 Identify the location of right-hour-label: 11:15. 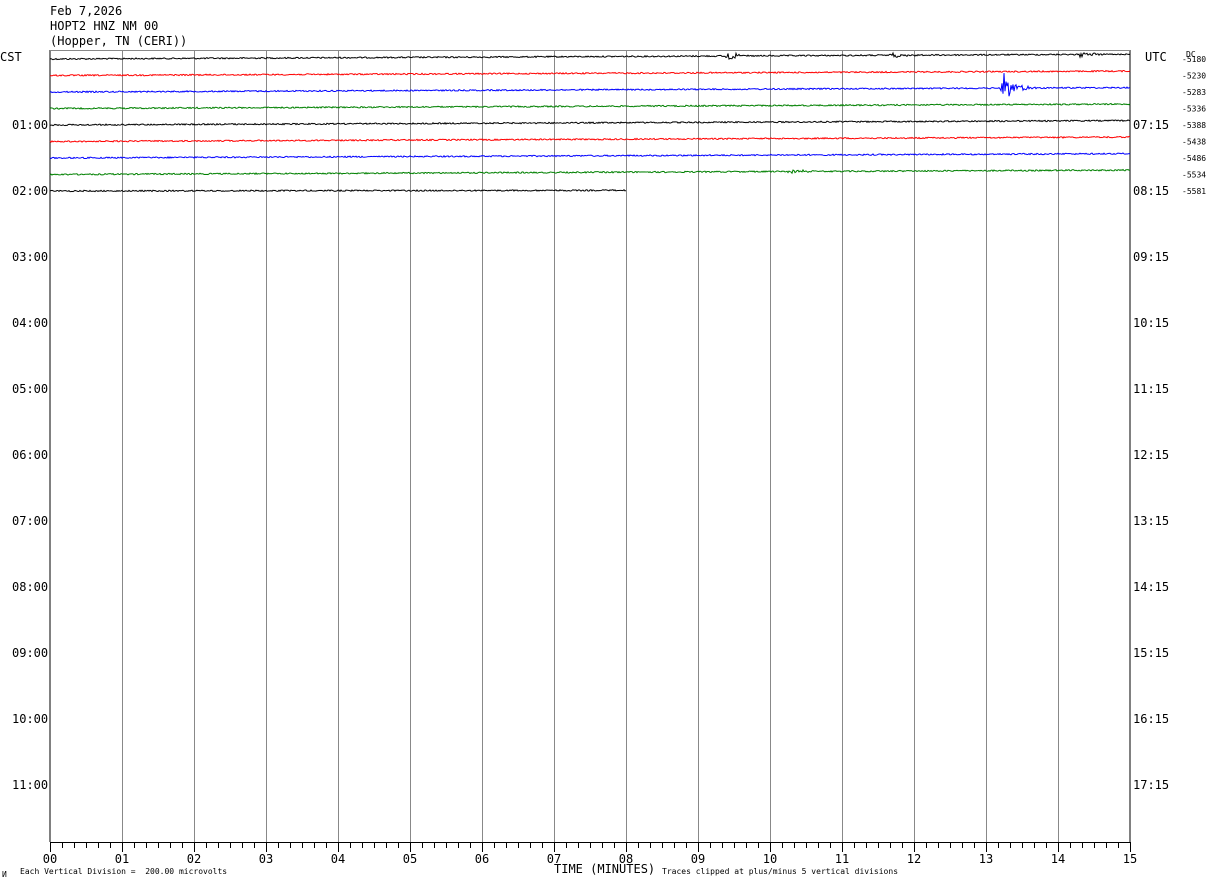
(1151, 389).